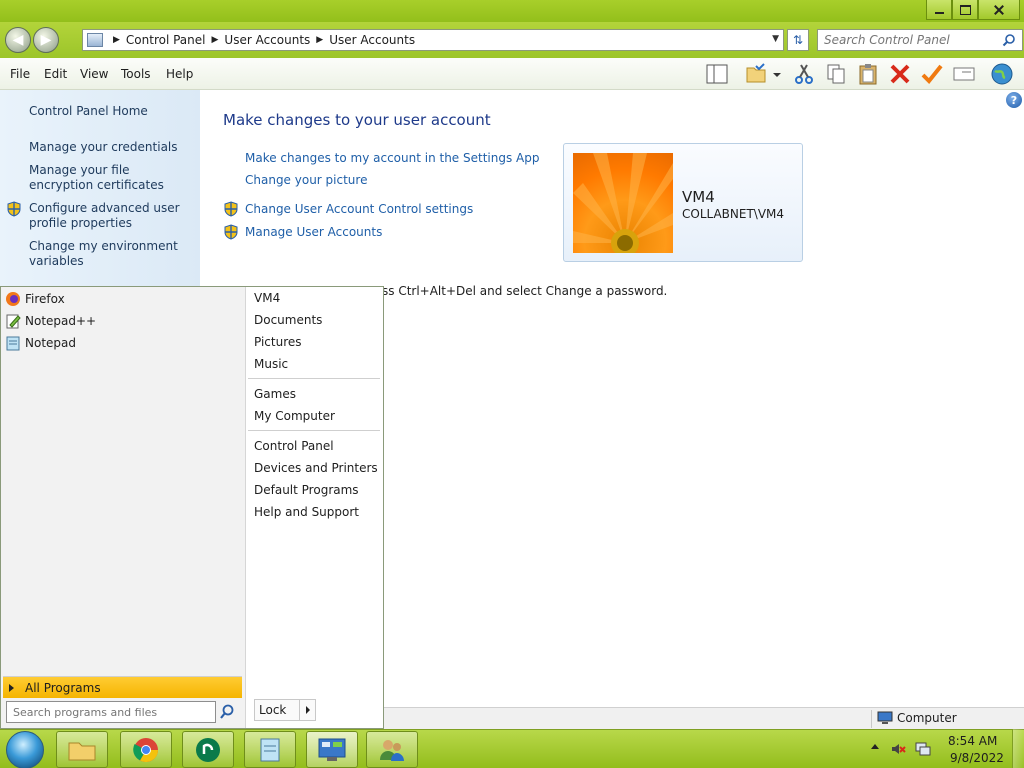 This screenshot has width=1024, height=768. Describe the element at coordinates (40, 343) in the screenshot. I see `program-notepad: Notepad` at that location.